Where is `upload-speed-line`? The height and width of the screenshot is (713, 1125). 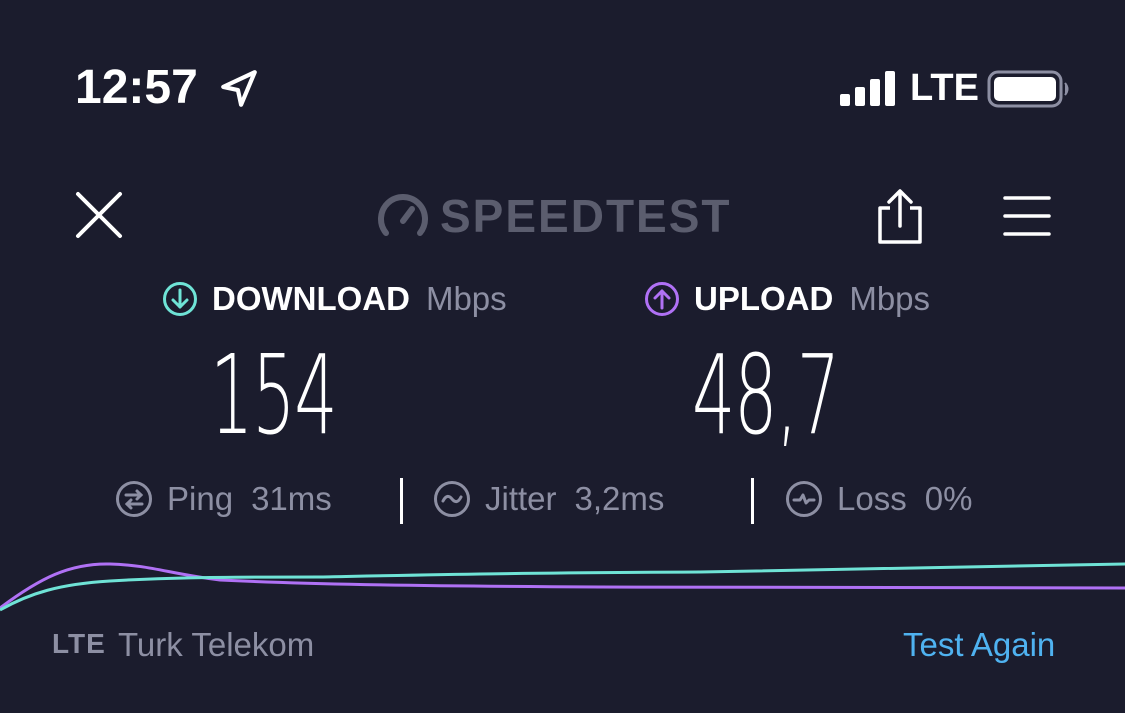
upload-speed-line is located at coordinates (562, 586).